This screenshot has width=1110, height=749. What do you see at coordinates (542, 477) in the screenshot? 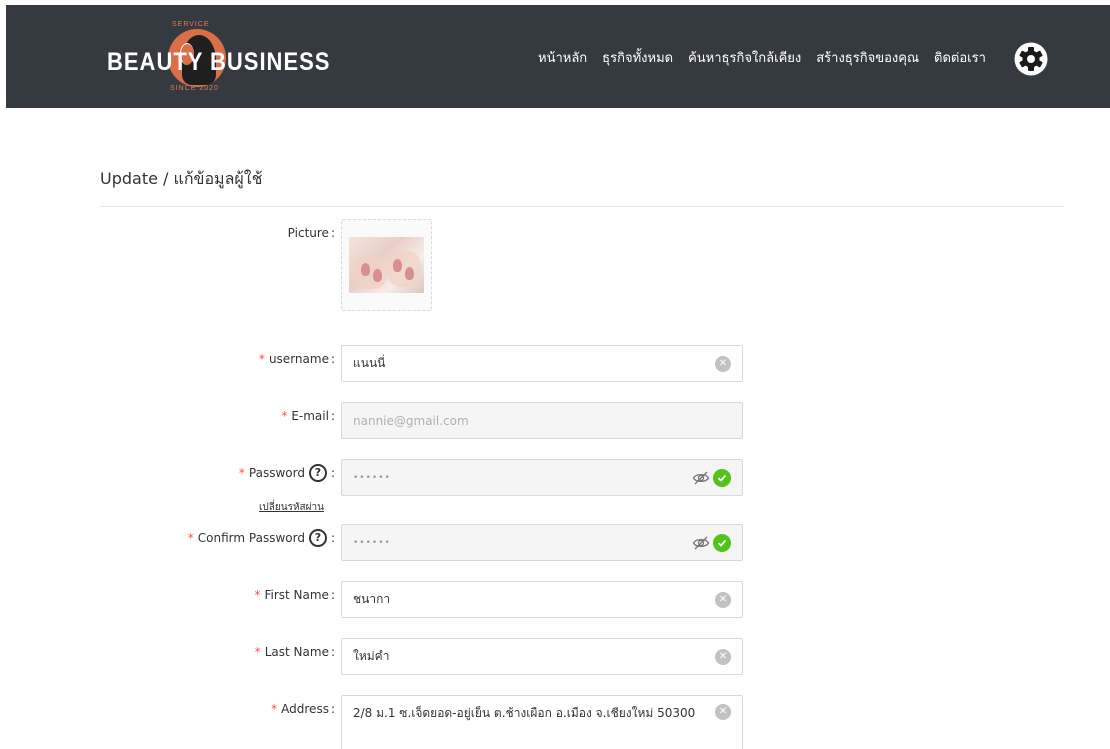
I see `password-input: ••••••` at bounding box center [542, 477].